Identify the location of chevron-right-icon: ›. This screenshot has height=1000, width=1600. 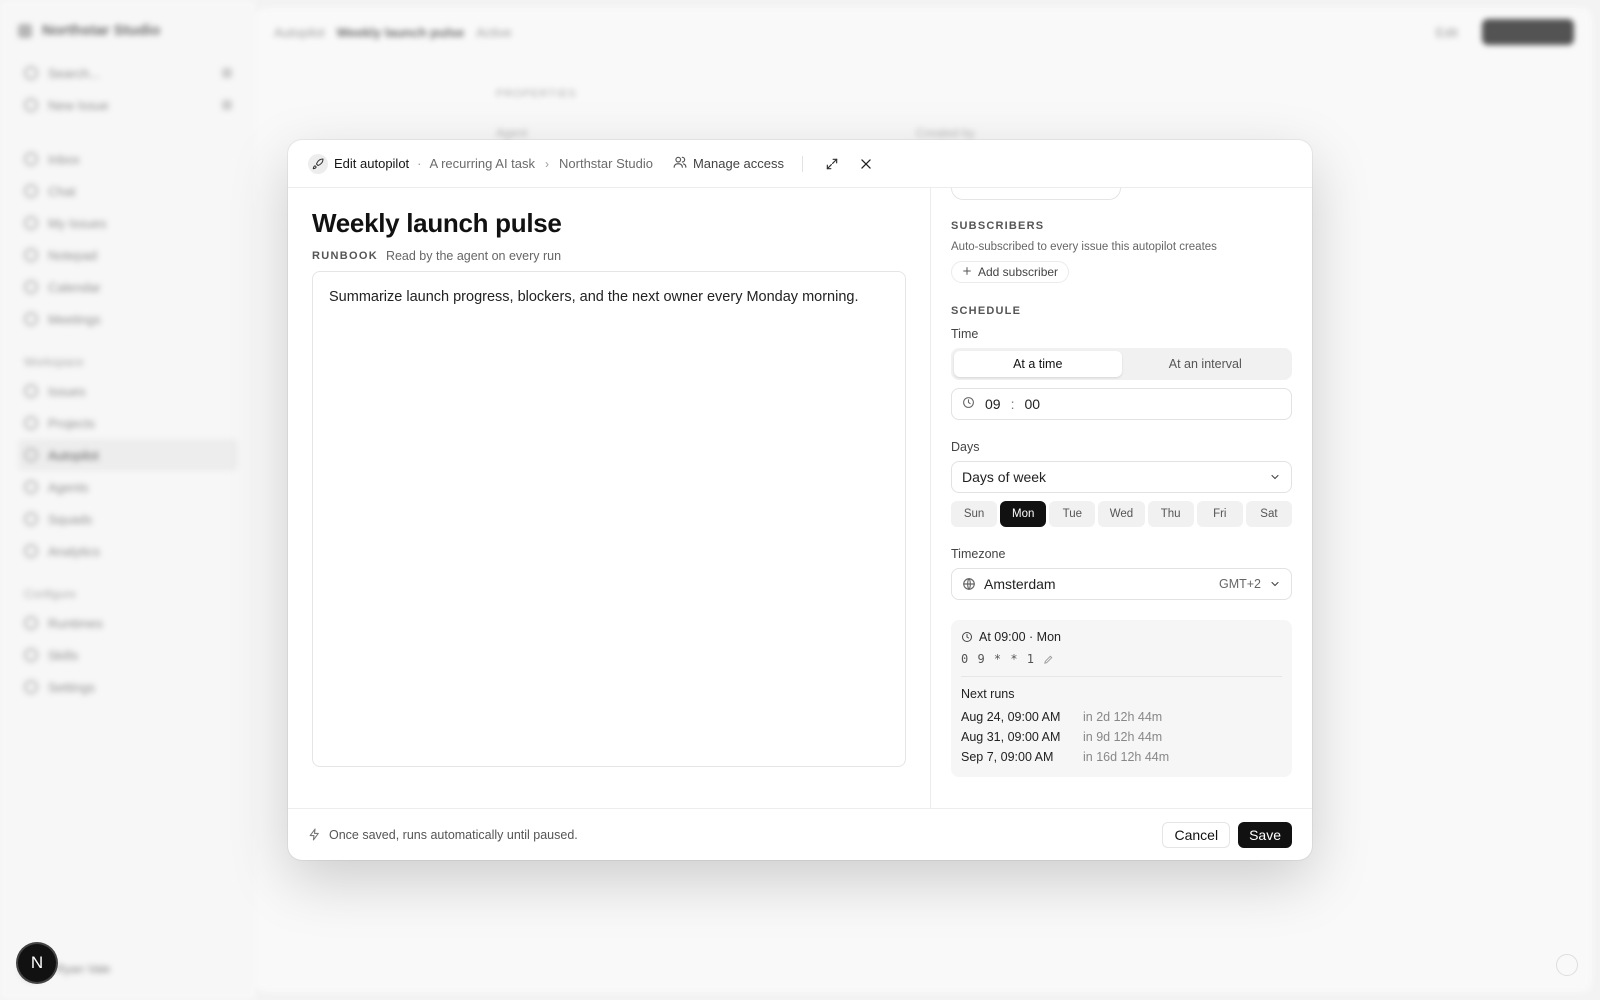
(547, 163).